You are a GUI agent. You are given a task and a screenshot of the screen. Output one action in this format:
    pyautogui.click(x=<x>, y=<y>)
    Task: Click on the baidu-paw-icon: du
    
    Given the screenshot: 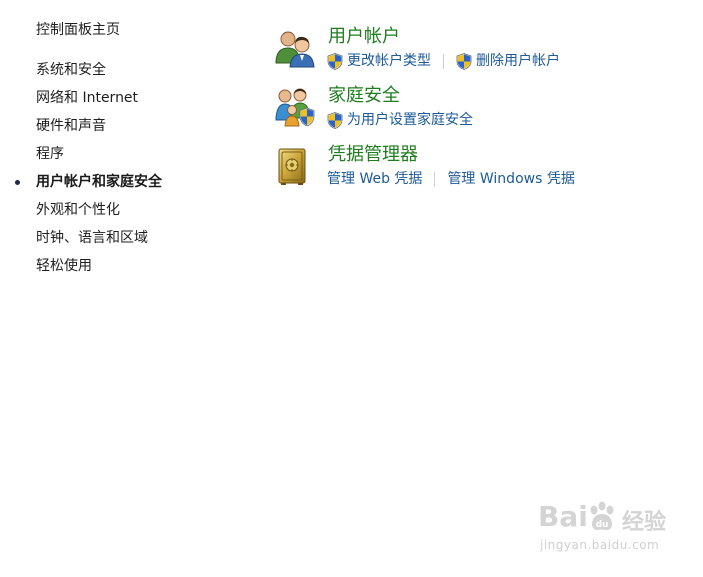 What is the action you would take?
    pyautogui.click(x=602, y=515)
    